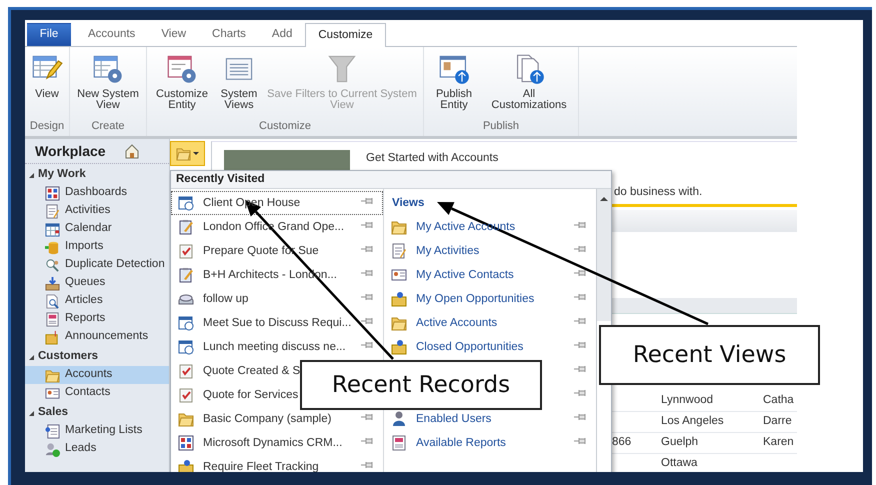 Image resolution: width=876 pixels, height=485 pixels. What do you see at coordinates (604, 255) in the screenshot?
I see `scrollbar` at bounding box center [604, 255].